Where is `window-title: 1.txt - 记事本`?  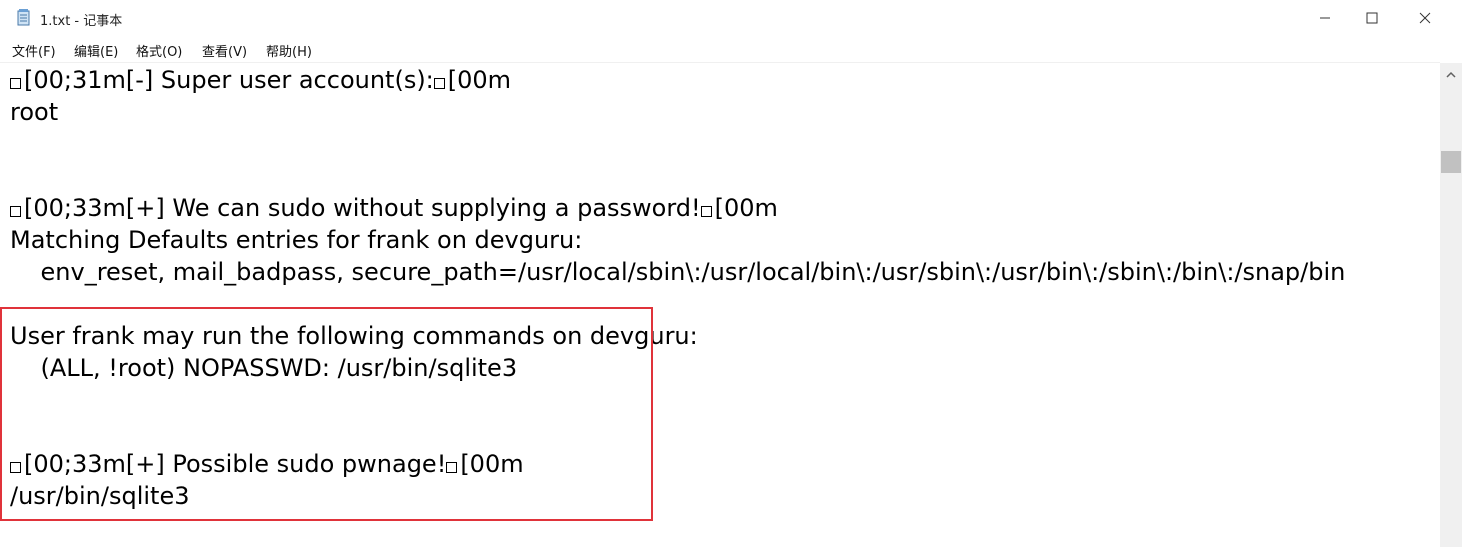 window-title: 1.txt - 记事本 is located at coordinates (81, 21).